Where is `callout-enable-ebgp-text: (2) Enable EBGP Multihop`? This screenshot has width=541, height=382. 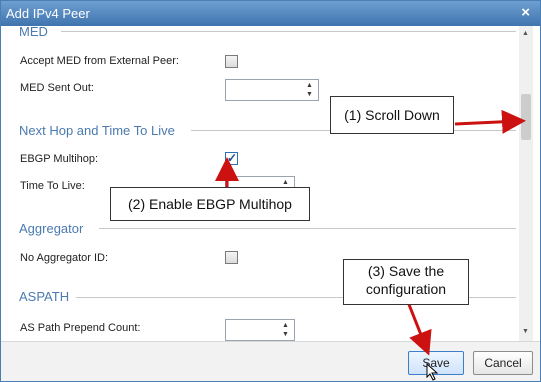 callout-enable-ebgp-text: (2) Enable EBGP Multihop is located at coordinates (210, 204).